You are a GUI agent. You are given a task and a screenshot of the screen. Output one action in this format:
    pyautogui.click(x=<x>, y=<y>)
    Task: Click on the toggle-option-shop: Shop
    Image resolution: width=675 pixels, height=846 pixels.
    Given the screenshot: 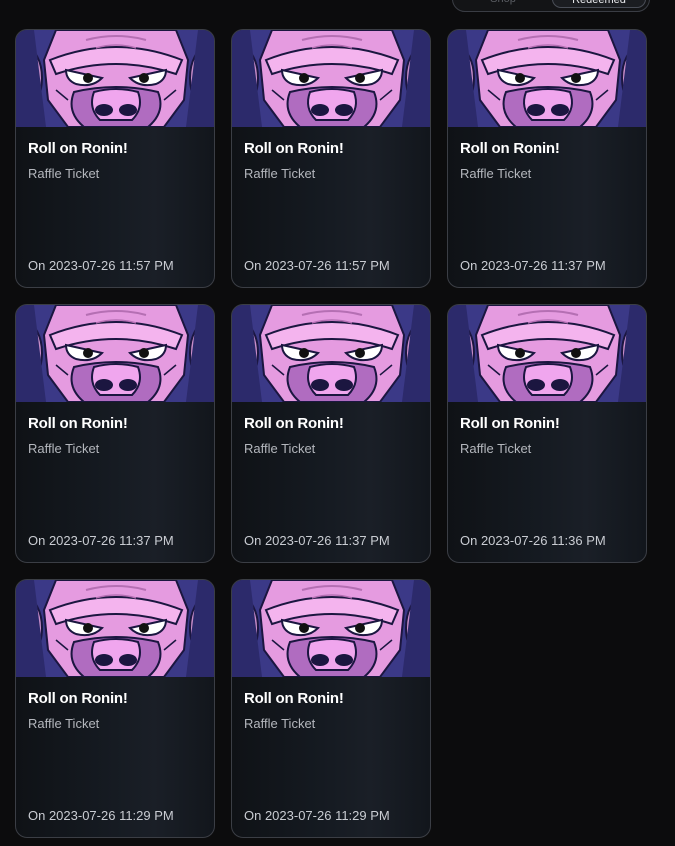 What is the action you would take?
    pyautogui.click(x=503, y=4)
    